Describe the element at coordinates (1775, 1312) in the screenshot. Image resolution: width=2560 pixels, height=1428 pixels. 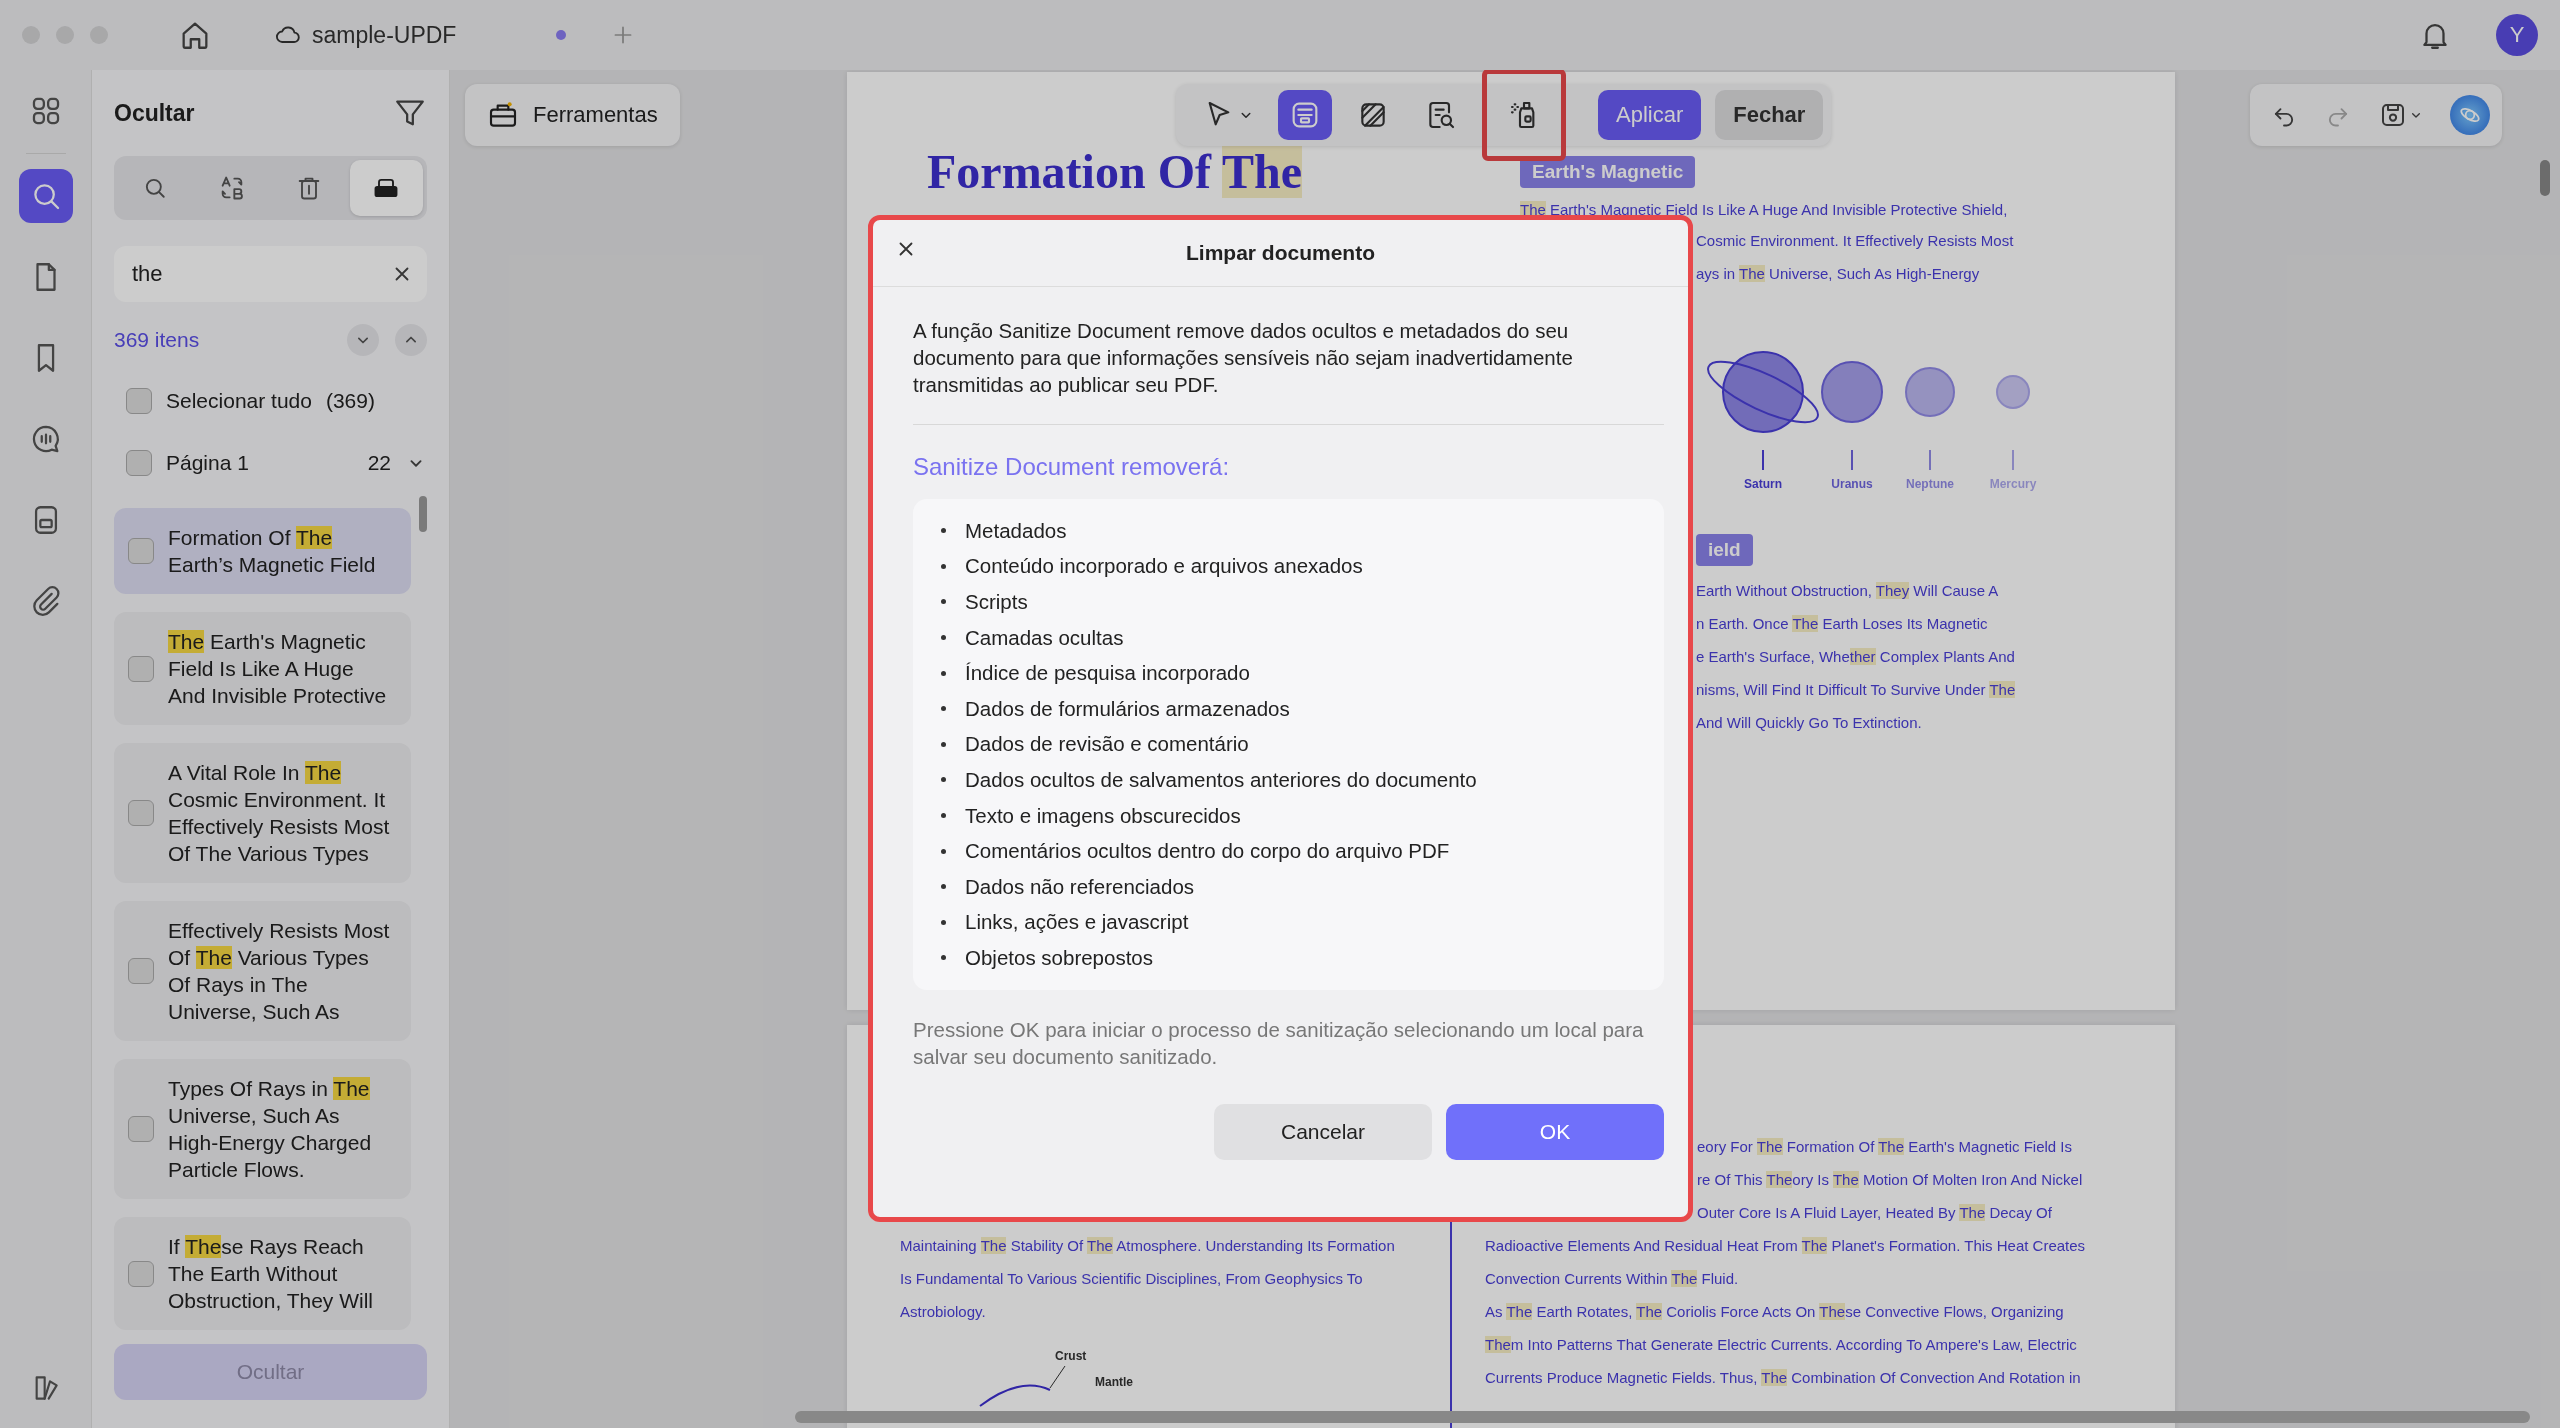
I see `body-text: As The Earth Rotates, The Coriolis Force Acts On These Convective Flows, Organizing` at that location.